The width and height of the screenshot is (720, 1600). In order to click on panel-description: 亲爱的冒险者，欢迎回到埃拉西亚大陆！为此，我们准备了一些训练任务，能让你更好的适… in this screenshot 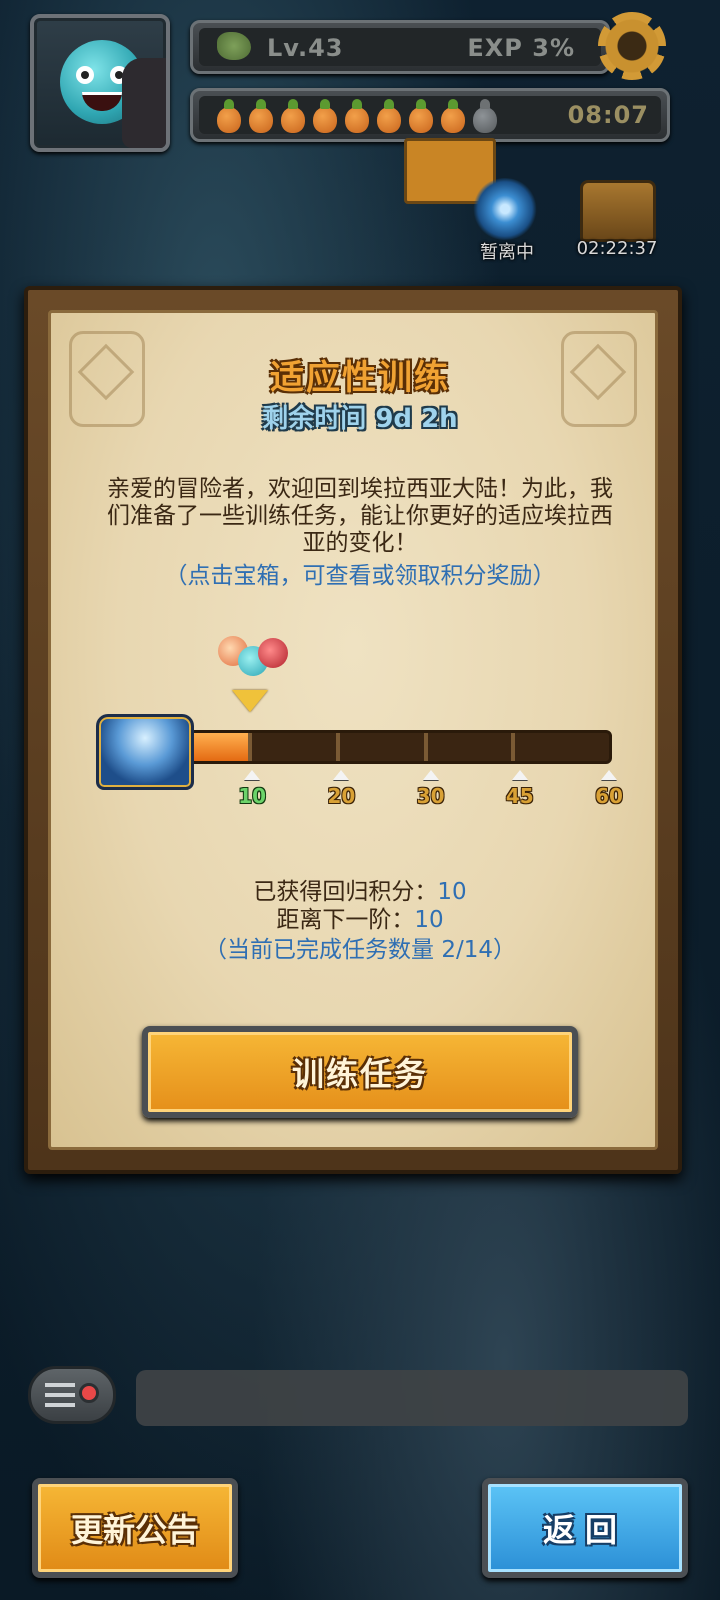, I will do `click(360, 516)`.